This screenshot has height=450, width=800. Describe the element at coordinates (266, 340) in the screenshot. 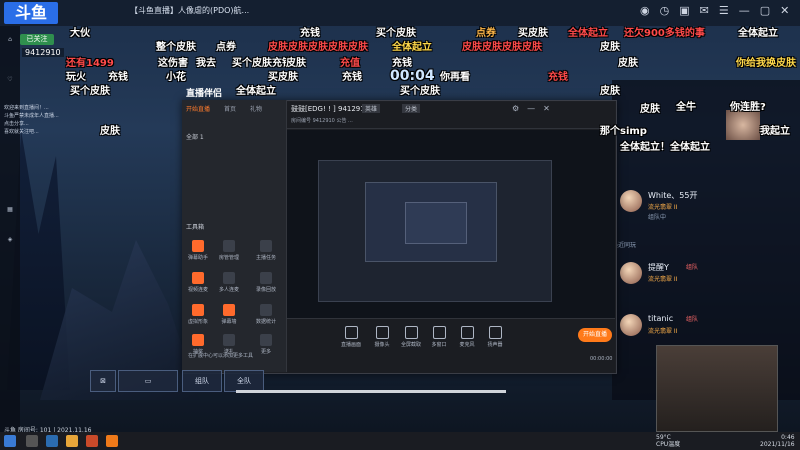

I see `more-icon` at that location.